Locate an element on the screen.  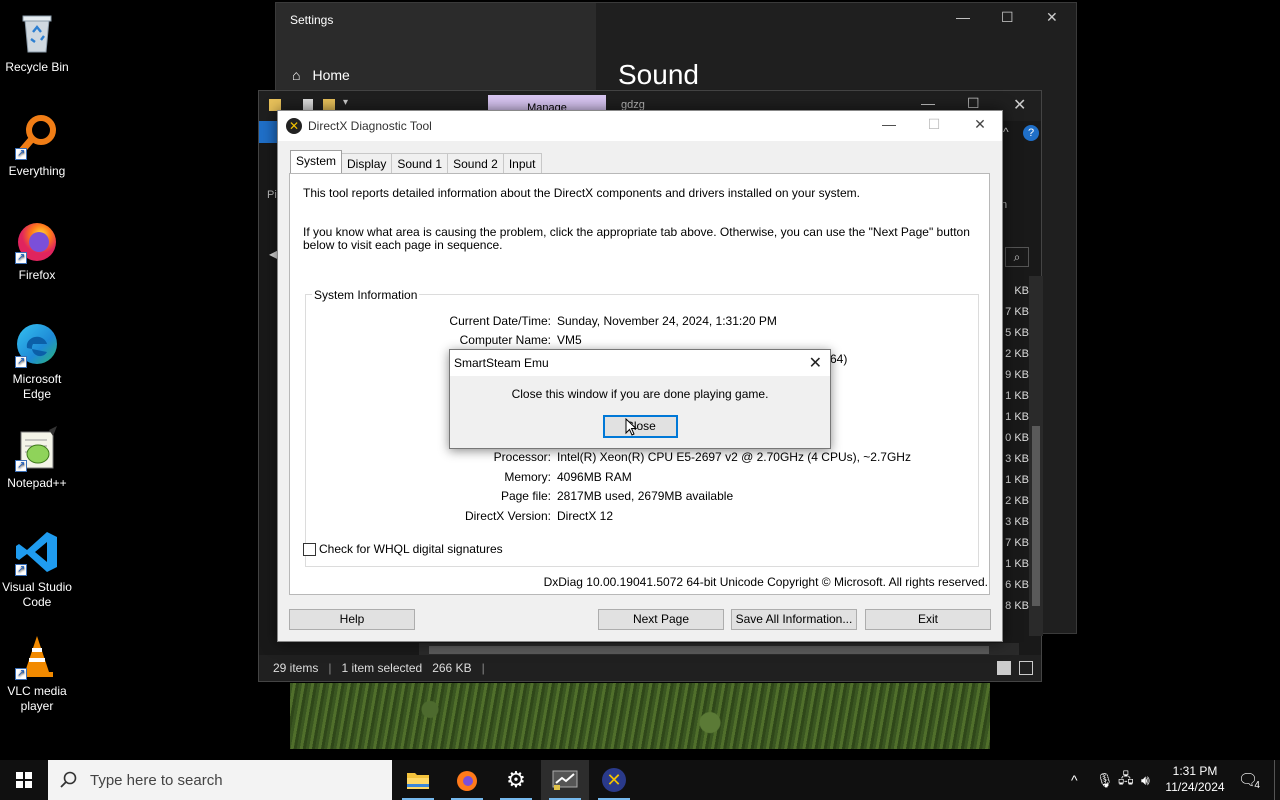
taskbar-smartsteam is located at coordinates (565, 780).